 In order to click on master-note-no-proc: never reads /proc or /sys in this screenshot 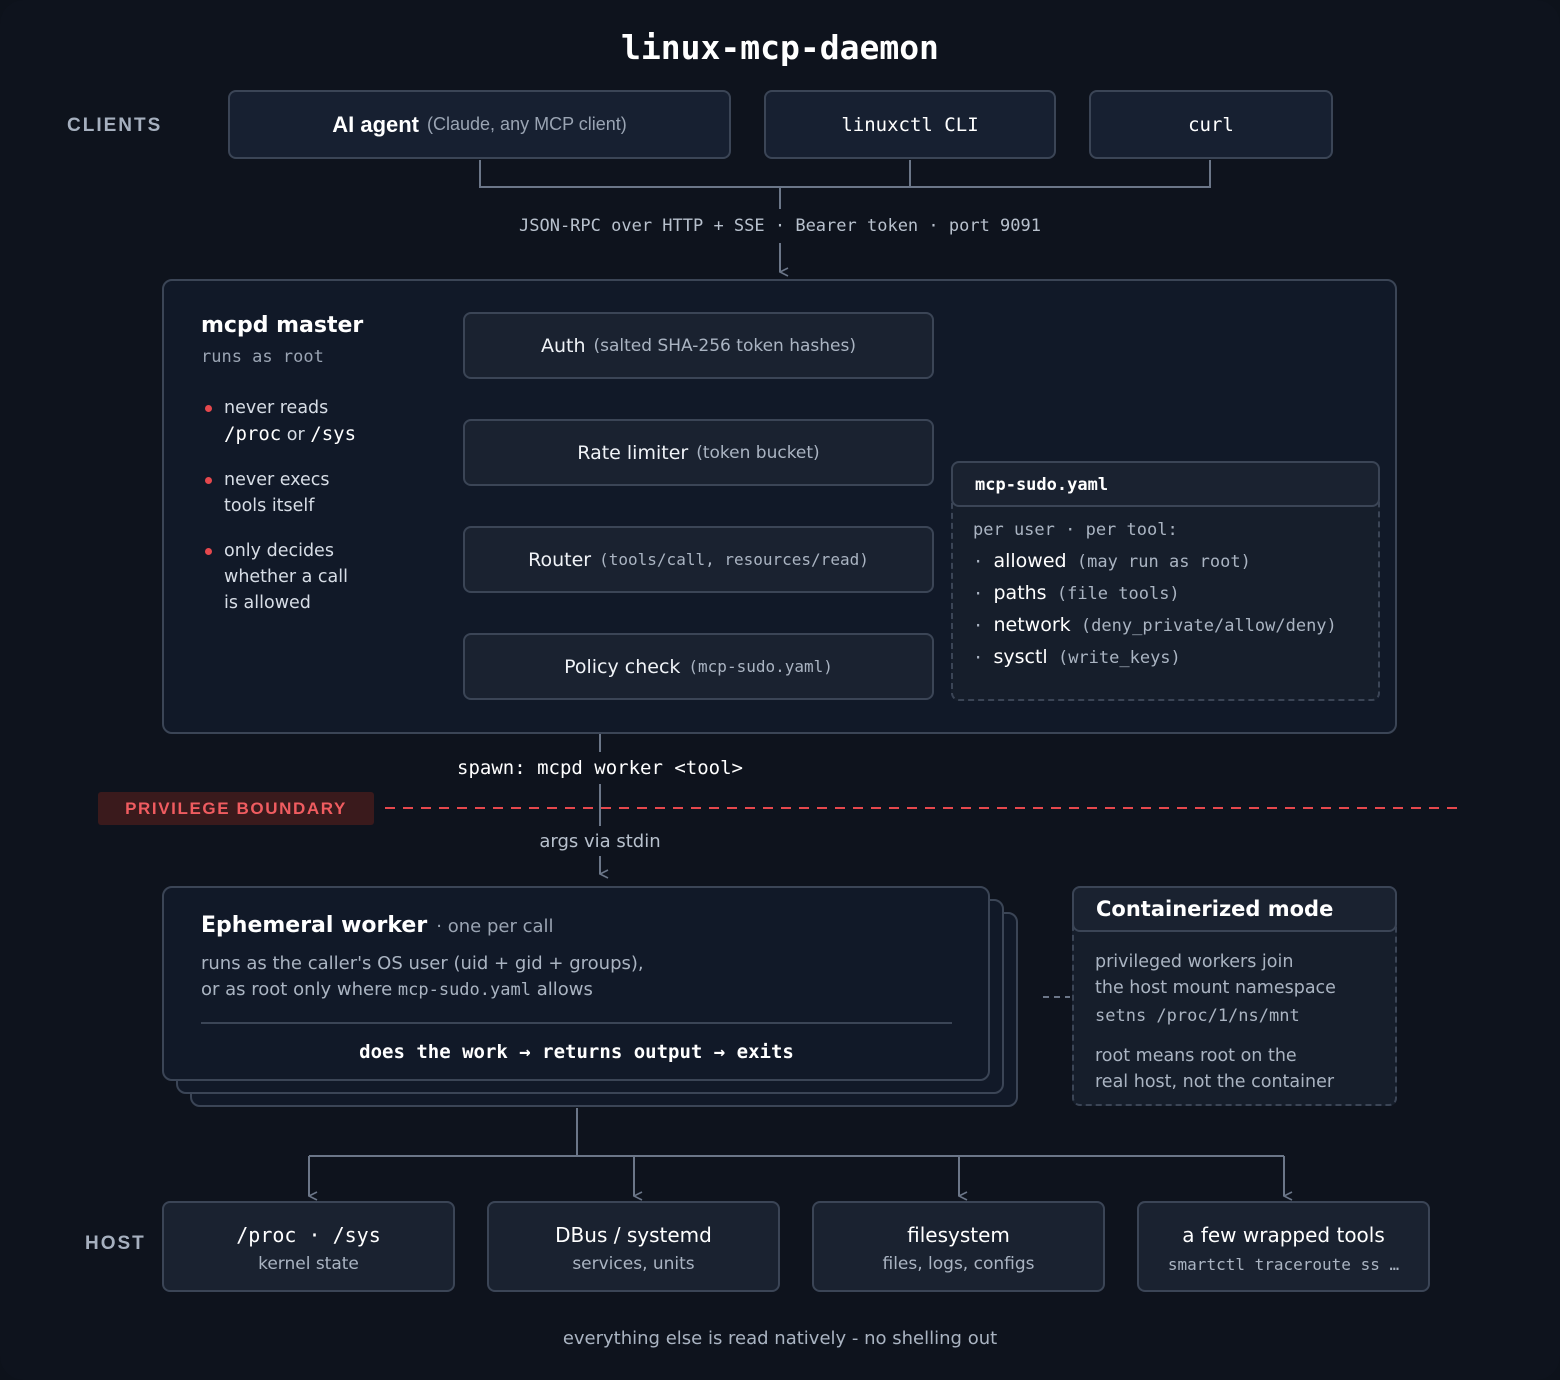, I will do `click(290, 421)`.